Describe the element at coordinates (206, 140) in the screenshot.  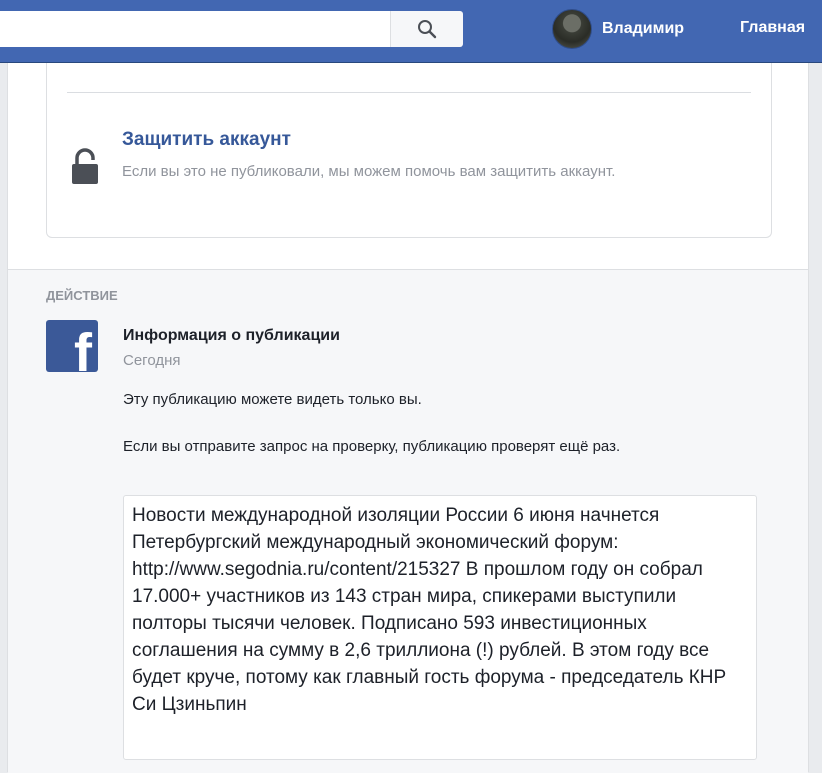
I see `protect-account-link: Защитить аккаунт` at that location.